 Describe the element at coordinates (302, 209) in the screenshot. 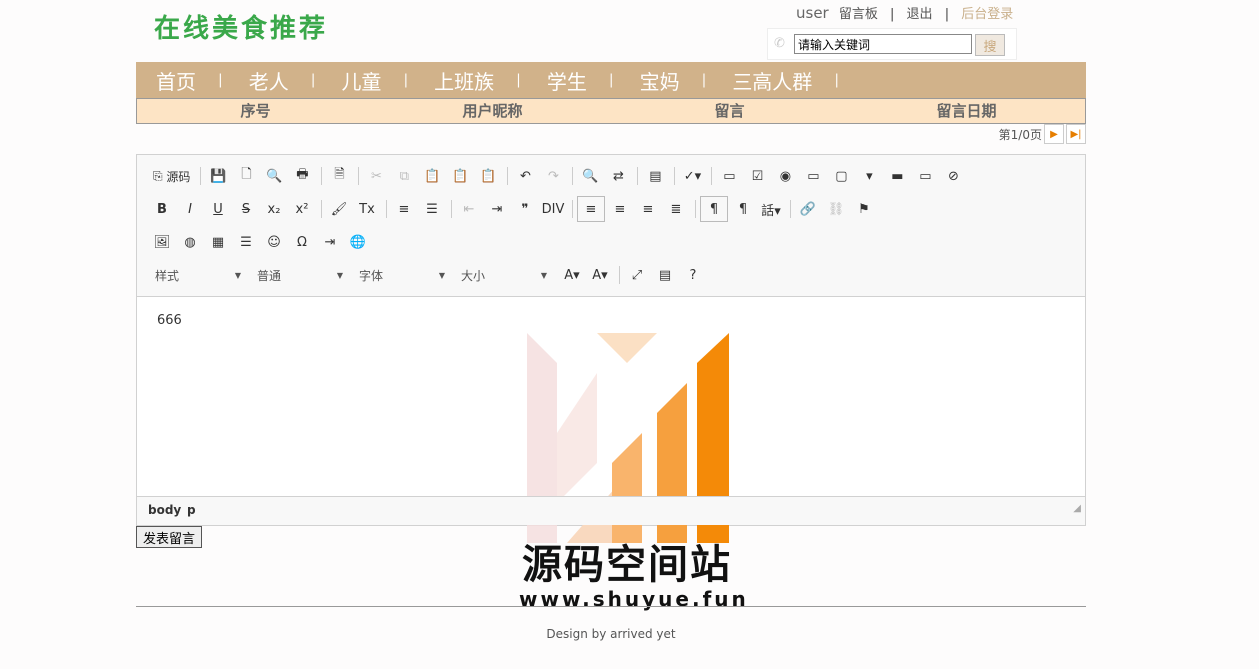

I see `superscript-icon: x²` at that location.